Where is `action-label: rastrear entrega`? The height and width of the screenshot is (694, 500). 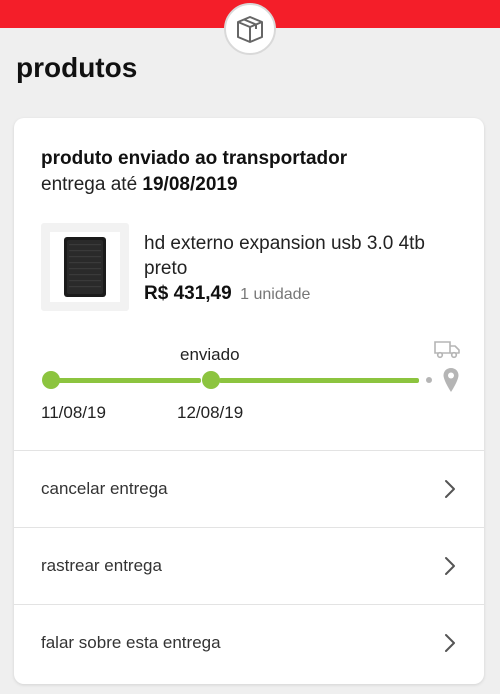 action-label: rastrear entrega is located at coordinates (101, 565).